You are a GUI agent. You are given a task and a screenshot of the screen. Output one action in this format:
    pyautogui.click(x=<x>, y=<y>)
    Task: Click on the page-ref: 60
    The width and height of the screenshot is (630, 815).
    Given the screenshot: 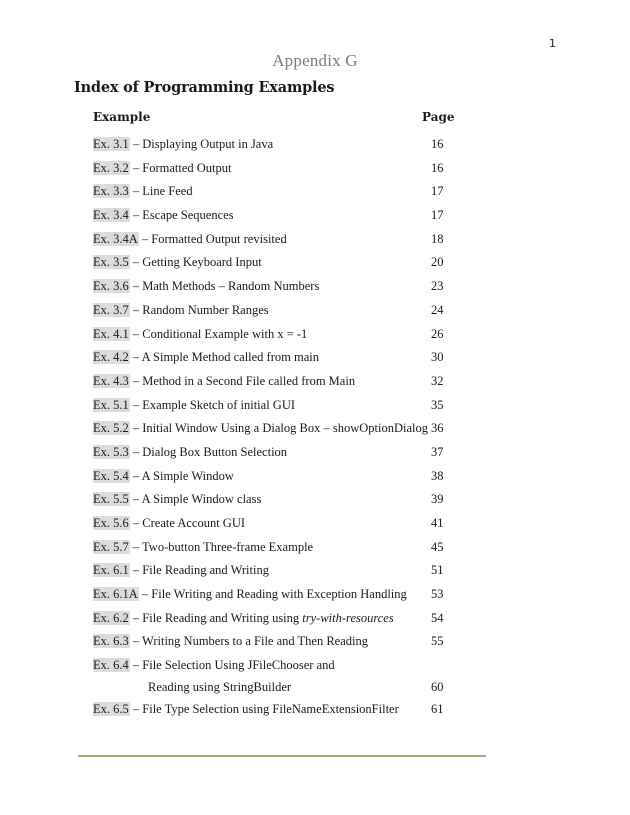 What is the action you would take?
    pyautogui.click(x=437, y=687)
    